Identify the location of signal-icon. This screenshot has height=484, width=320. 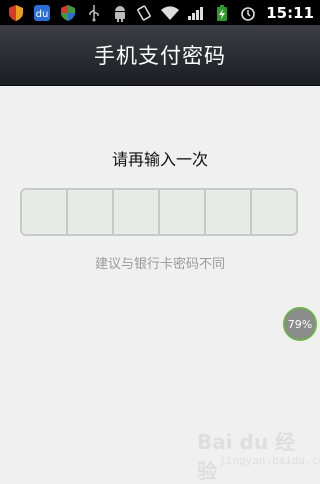
(196, 13).